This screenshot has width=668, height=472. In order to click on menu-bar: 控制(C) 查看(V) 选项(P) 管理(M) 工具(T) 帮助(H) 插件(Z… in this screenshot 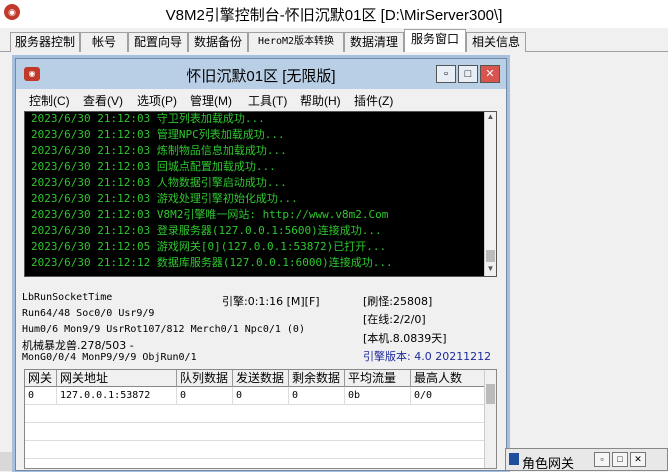, I will do `click(261, 100)`.